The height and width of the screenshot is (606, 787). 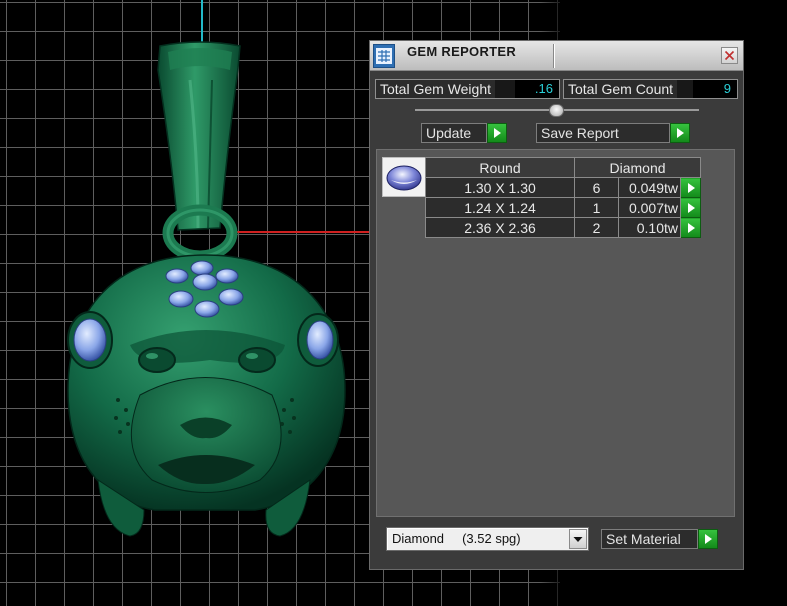 I want to click on set-material-button: Set Material, so click(x=660, y=539).